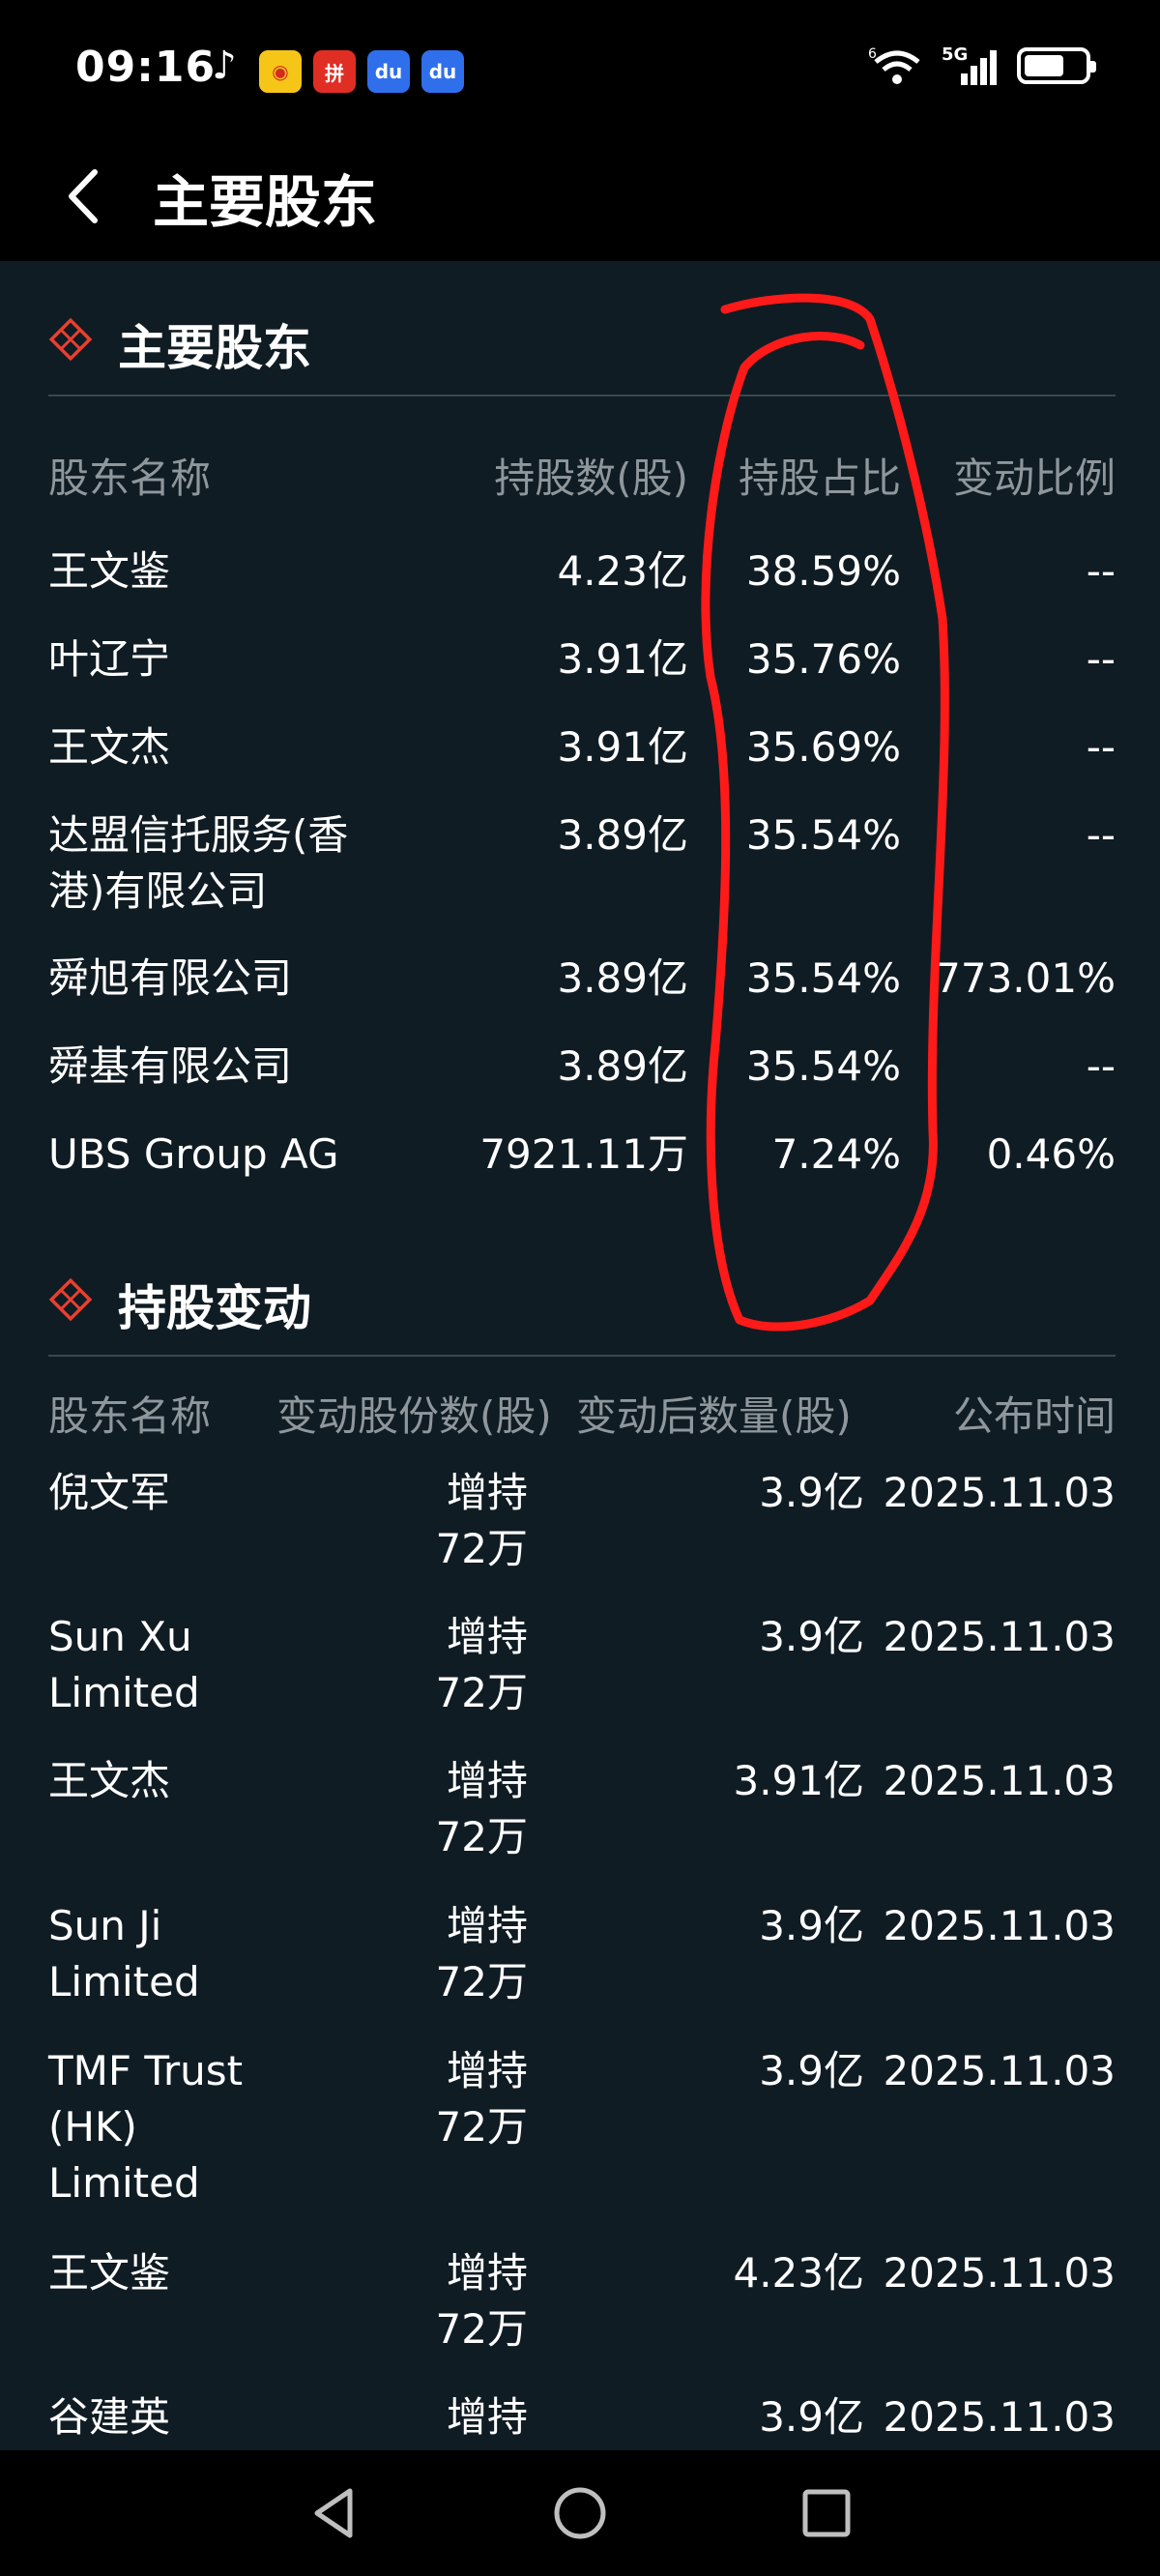 This screenshot has width=1160, height=2576. Describe the element at coordinates (622, 571) in the screenshot. I see `holder-shares: 4.23亿` at that location.